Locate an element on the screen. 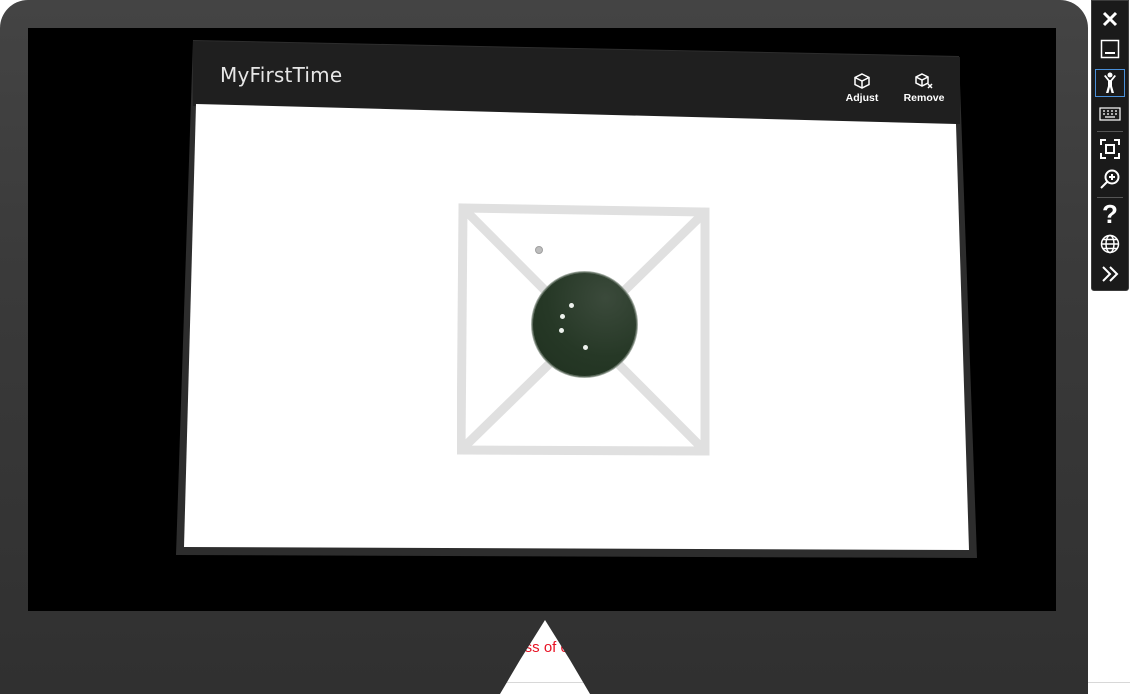 The width and height of the screenshot is (1130, 694). zoom-icon is located at coordinates (1110, 179).